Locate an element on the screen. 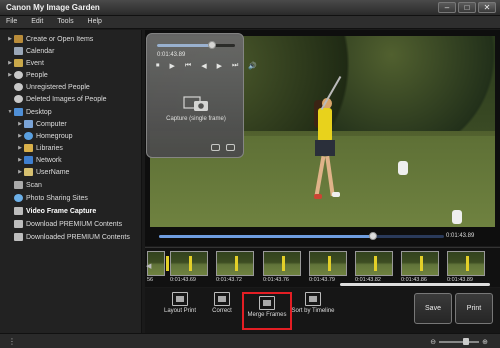 This screenshot has width=500, height=348. sidebar-item-calendar: Calendar is located at coordinates (34, 51).